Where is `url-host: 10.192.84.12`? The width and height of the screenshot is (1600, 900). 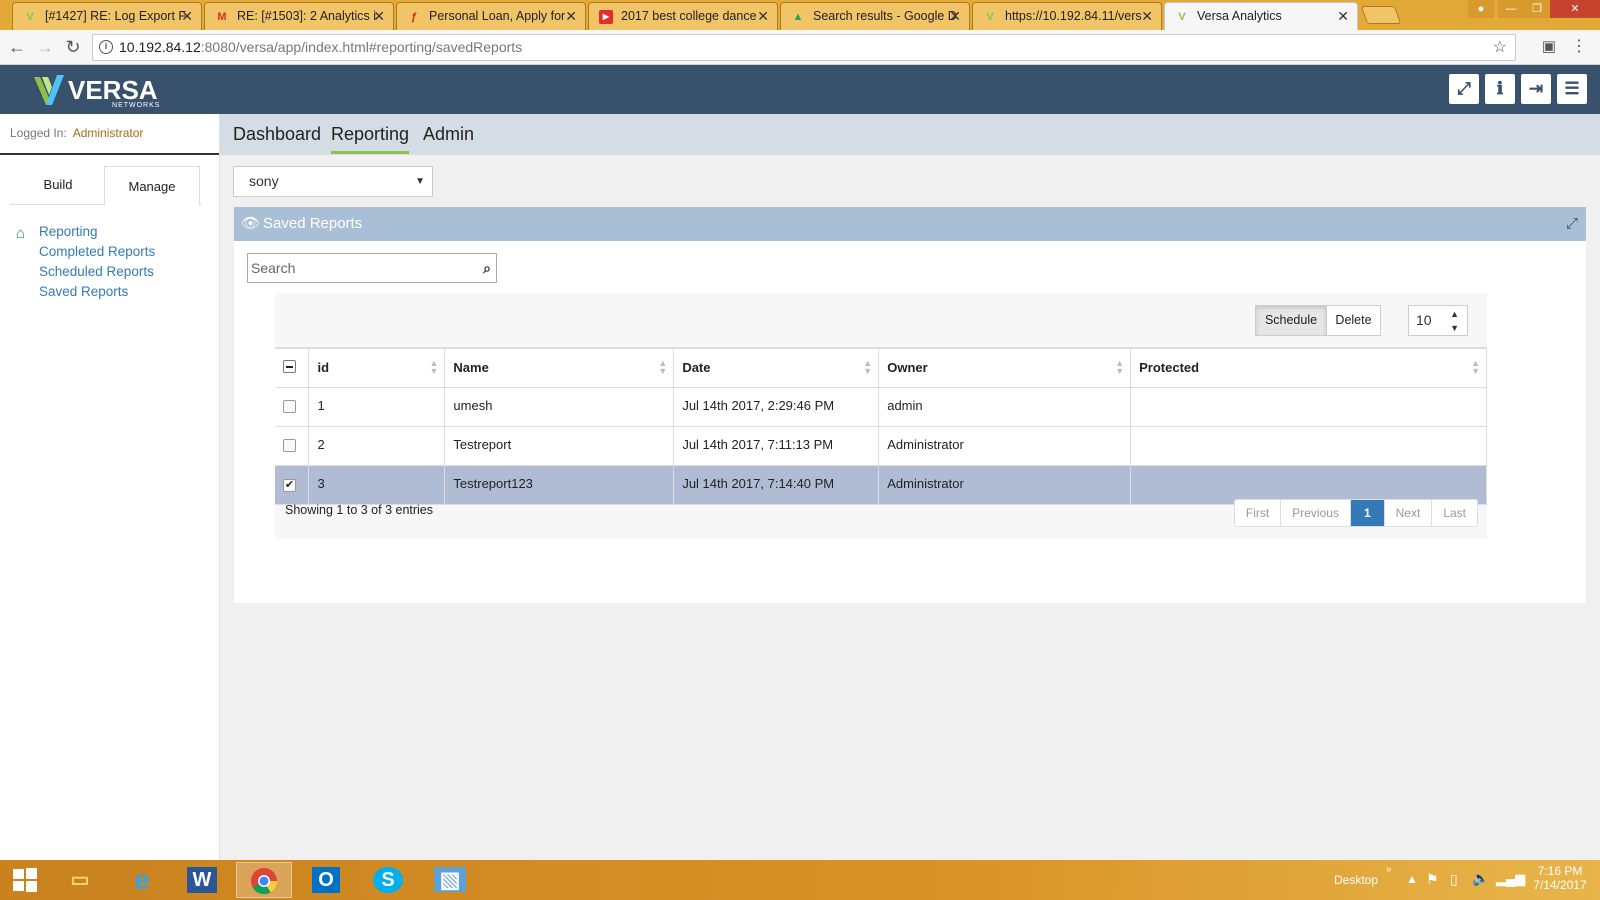
url-host: 10.192.84.12 is located at coordinates (160, 47).